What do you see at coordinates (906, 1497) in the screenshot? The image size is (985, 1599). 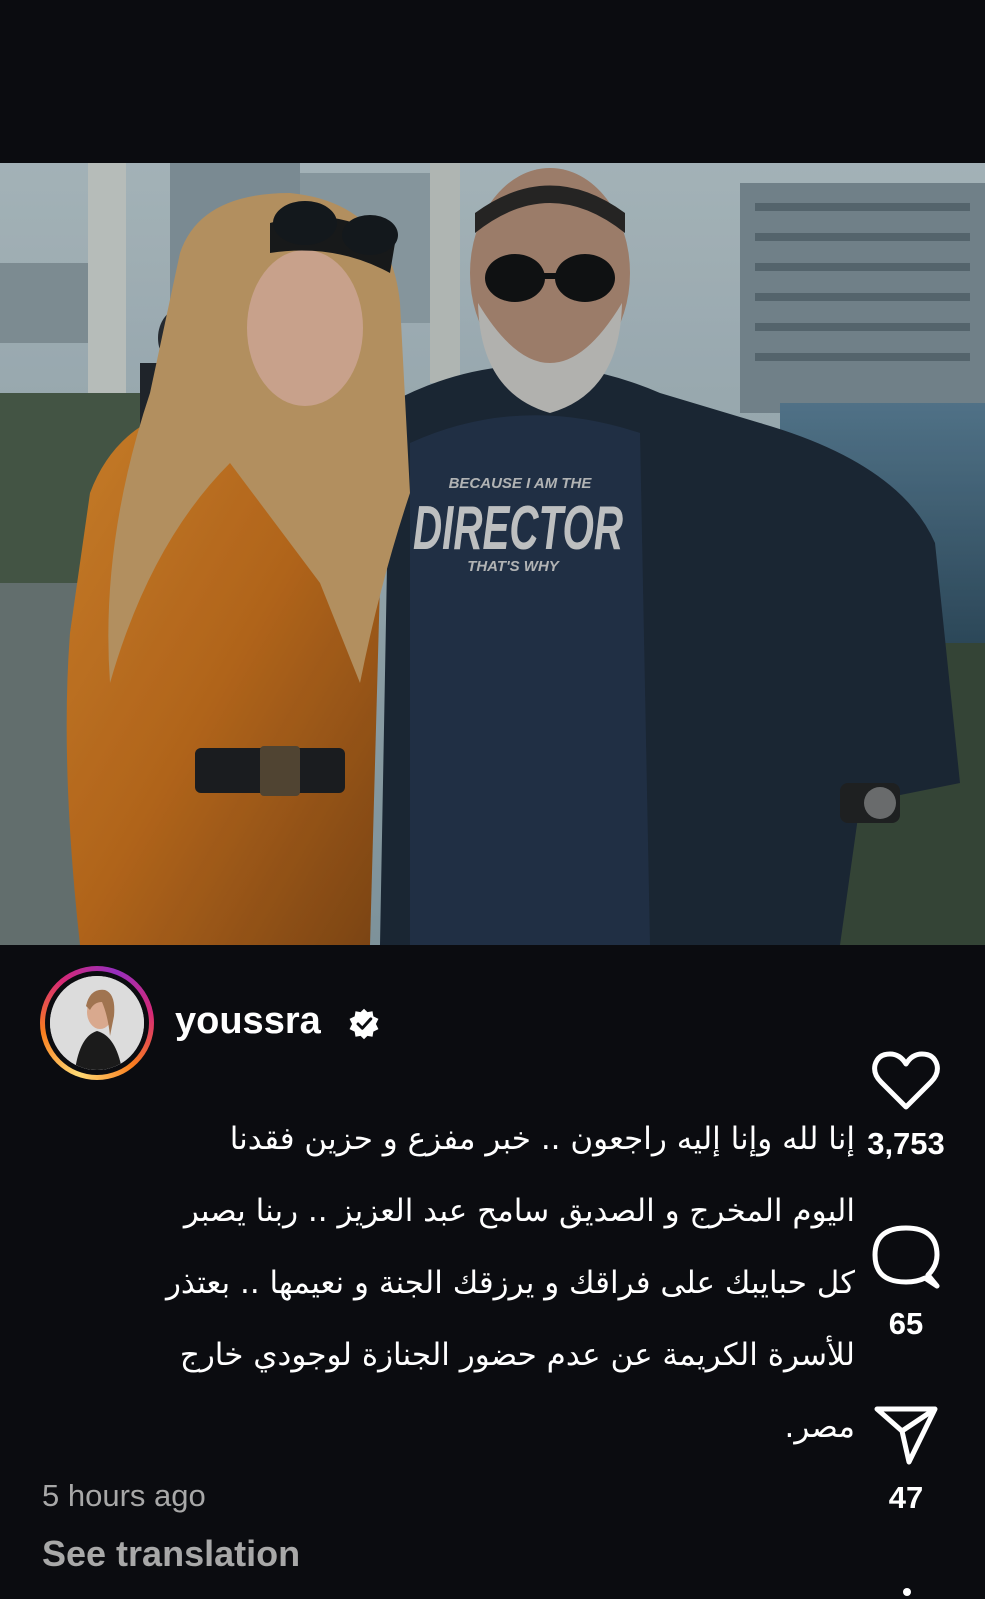 I see `share-count: 47` at bounding box center [906, 1497].